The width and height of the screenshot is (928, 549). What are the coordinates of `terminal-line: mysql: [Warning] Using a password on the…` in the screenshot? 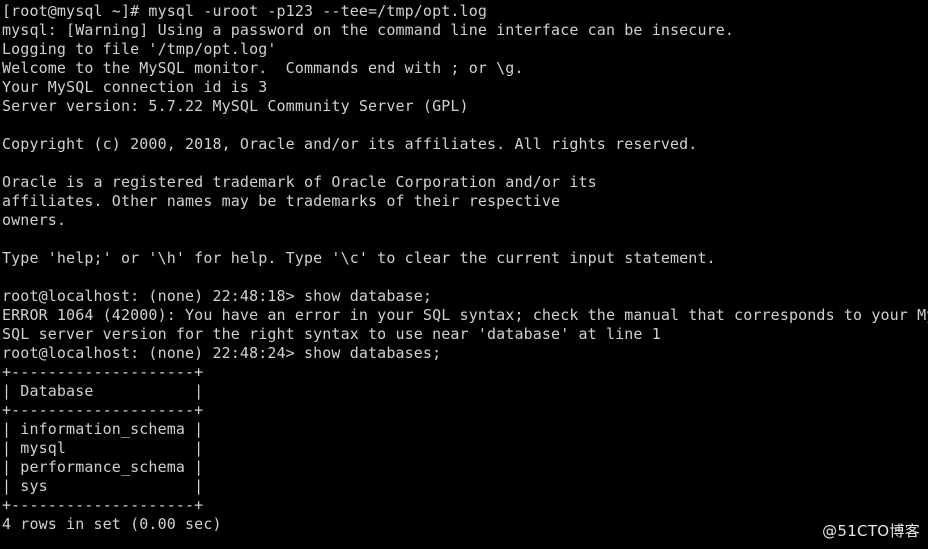 It's located at (368, 30).